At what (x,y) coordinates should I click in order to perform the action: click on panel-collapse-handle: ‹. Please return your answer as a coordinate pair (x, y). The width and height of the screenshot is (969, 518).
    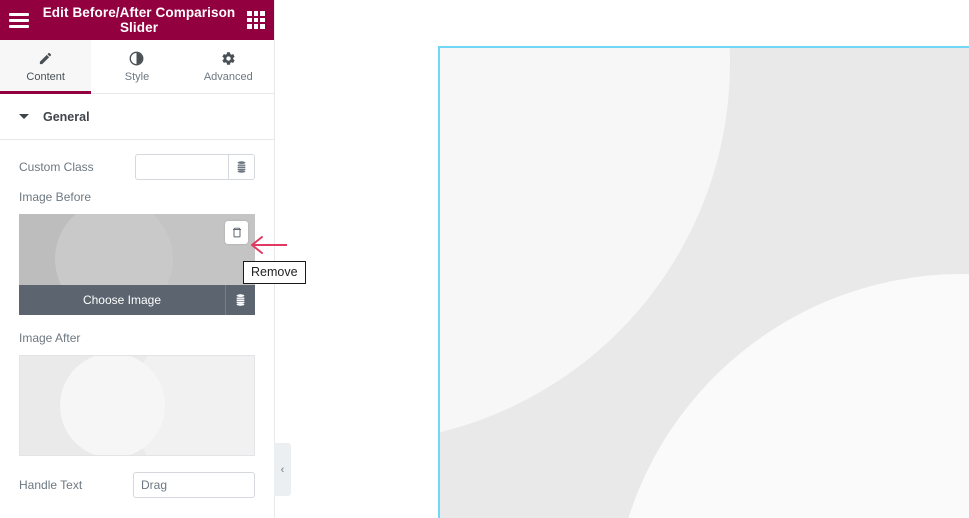
    Looking at the image, I should click on (282, 469).